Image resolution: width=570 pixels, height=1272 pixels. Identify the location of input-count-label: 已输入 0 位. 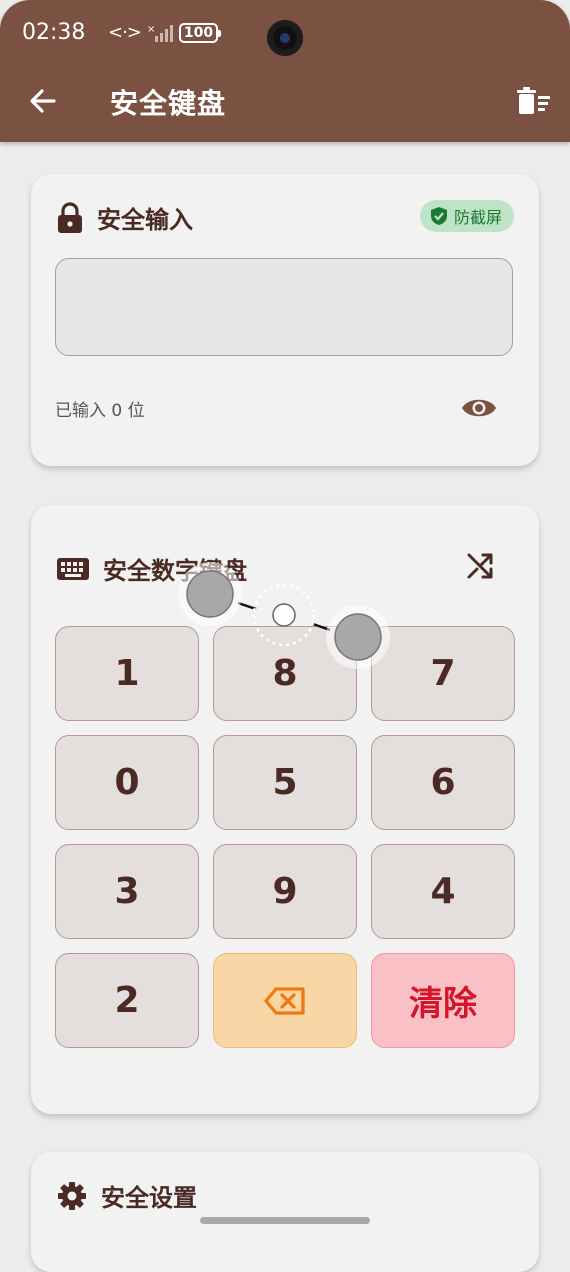
(100, 411).